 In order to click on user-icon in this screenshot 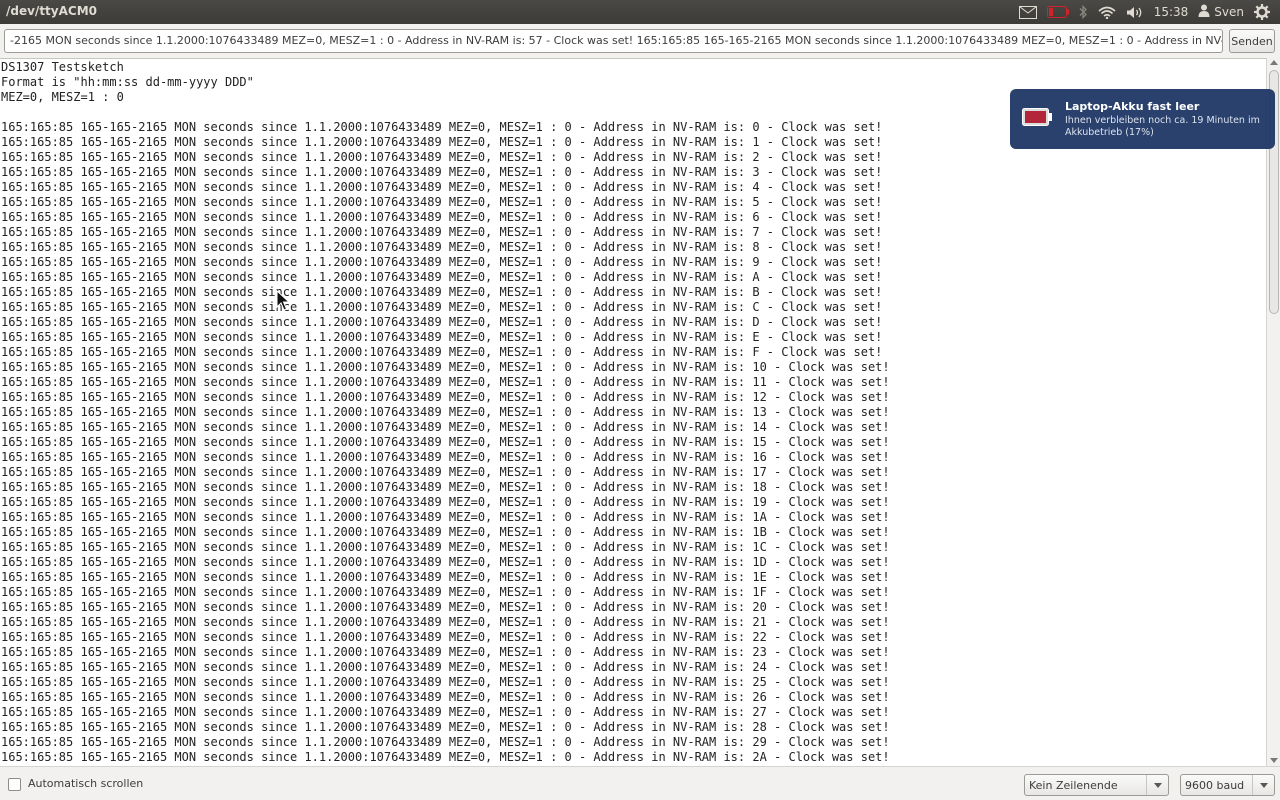, I will do `click(1204, 12)`.